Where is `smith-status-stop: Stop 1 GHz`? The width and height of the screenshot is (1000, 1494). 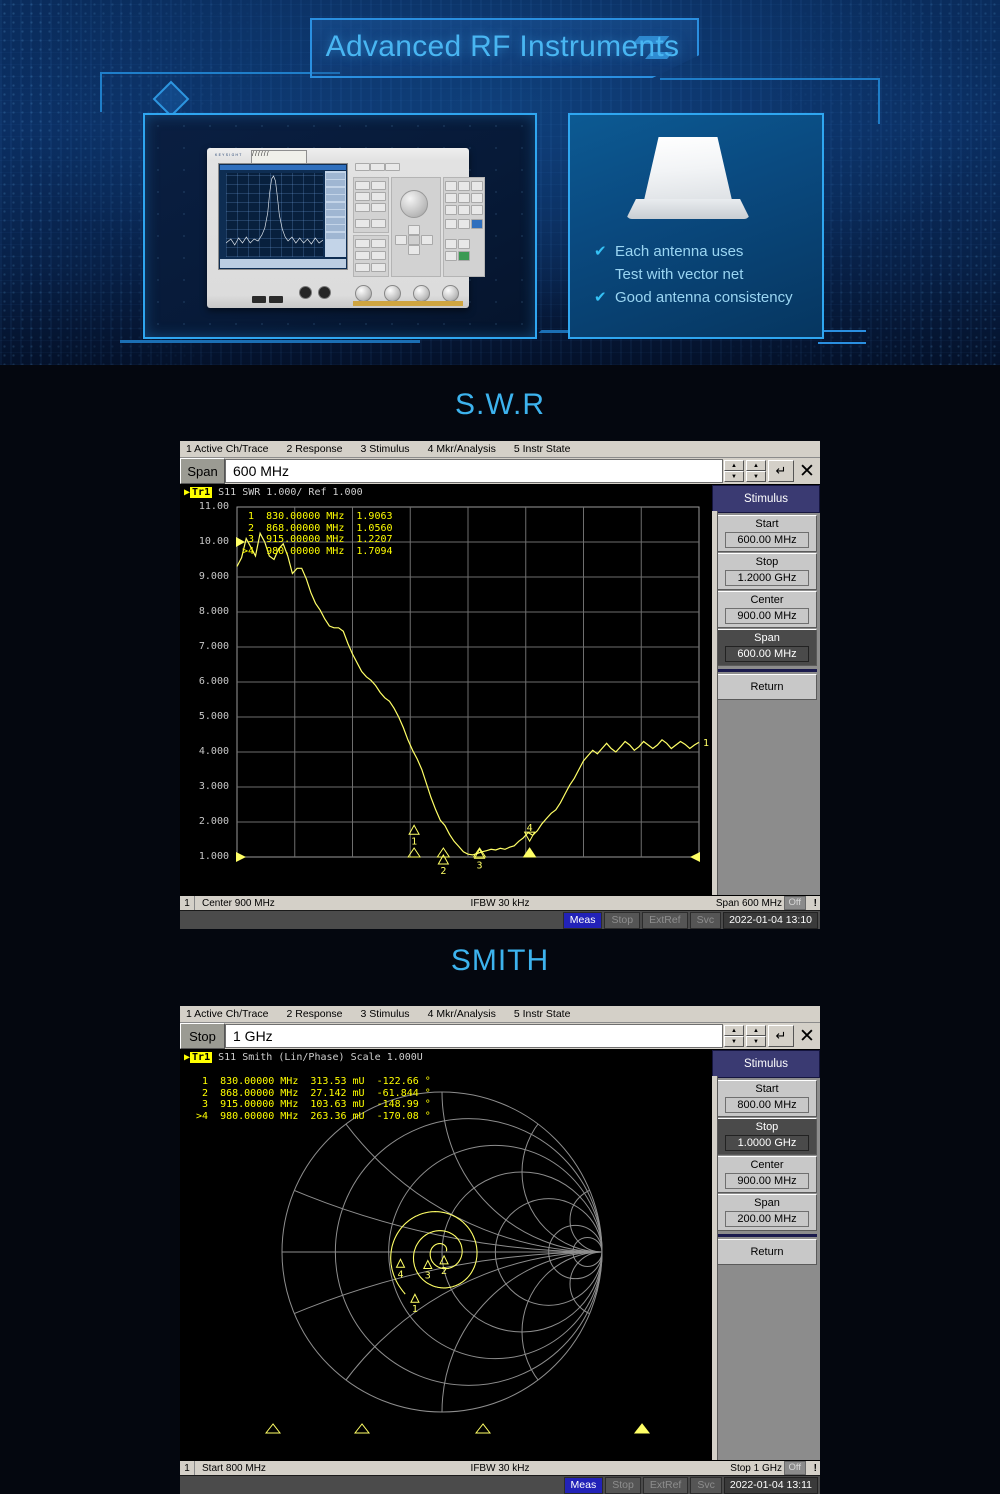 smith-status-stop: Stop 1 GHz is located at coordinates (756, 1468).